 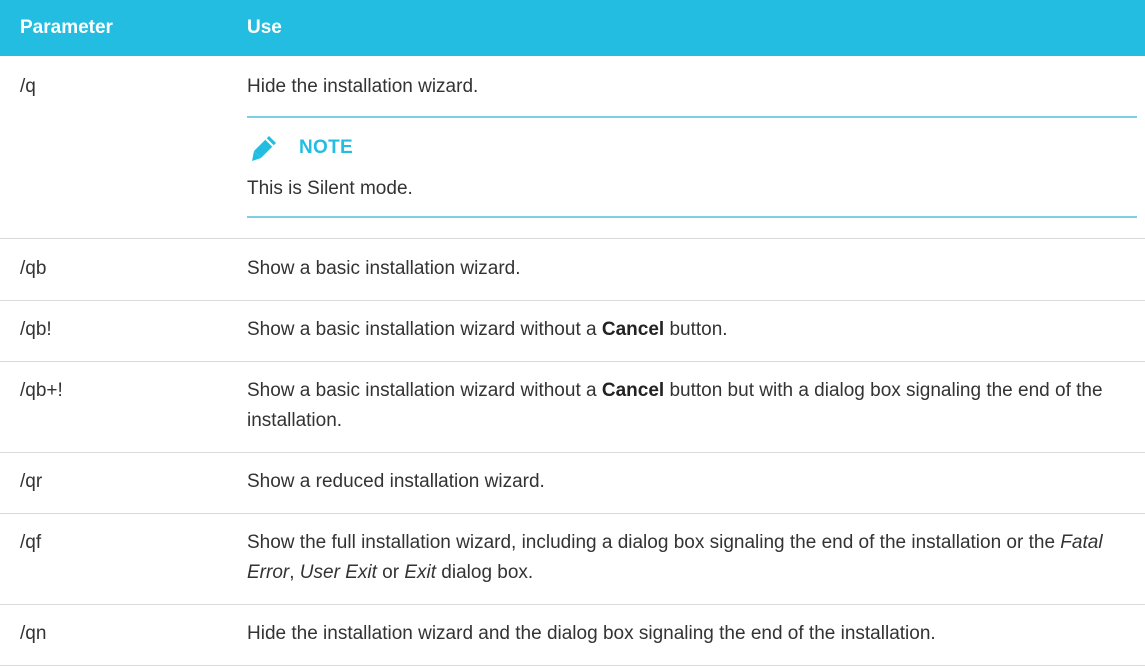 I want to click on param-cell: /qn, so click(x=33, y=633).